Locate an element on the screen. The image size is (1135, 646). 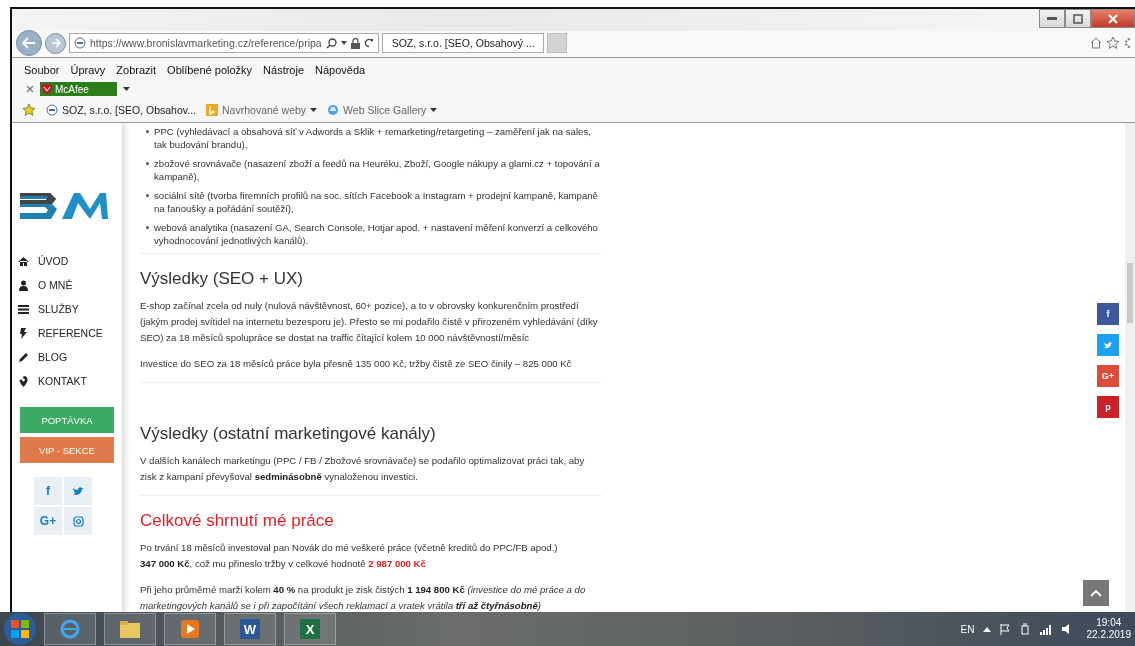
signal-icon is located at coordinates (1045, 629).